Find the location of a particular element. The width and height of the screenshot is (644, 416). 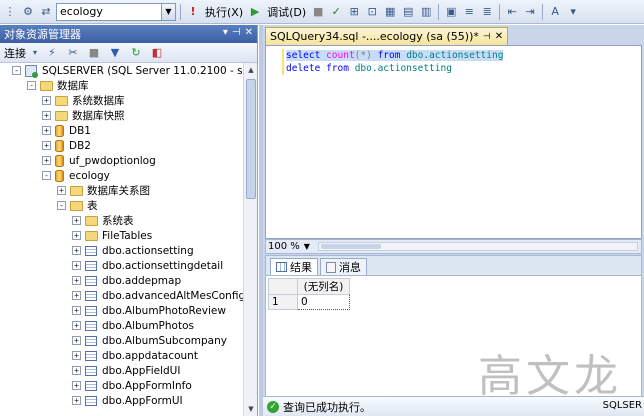

tree-node: + dbo.AppFieldUI is located at coordinates (126, 370).